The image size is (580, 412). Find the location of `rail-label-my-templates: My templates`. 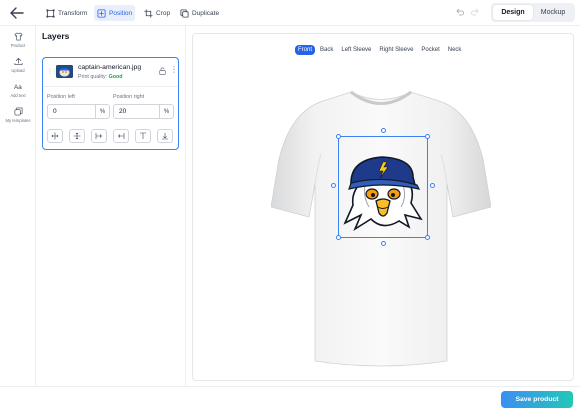

rail-label-my-templates: My templates is located at coordinates (18, 120).